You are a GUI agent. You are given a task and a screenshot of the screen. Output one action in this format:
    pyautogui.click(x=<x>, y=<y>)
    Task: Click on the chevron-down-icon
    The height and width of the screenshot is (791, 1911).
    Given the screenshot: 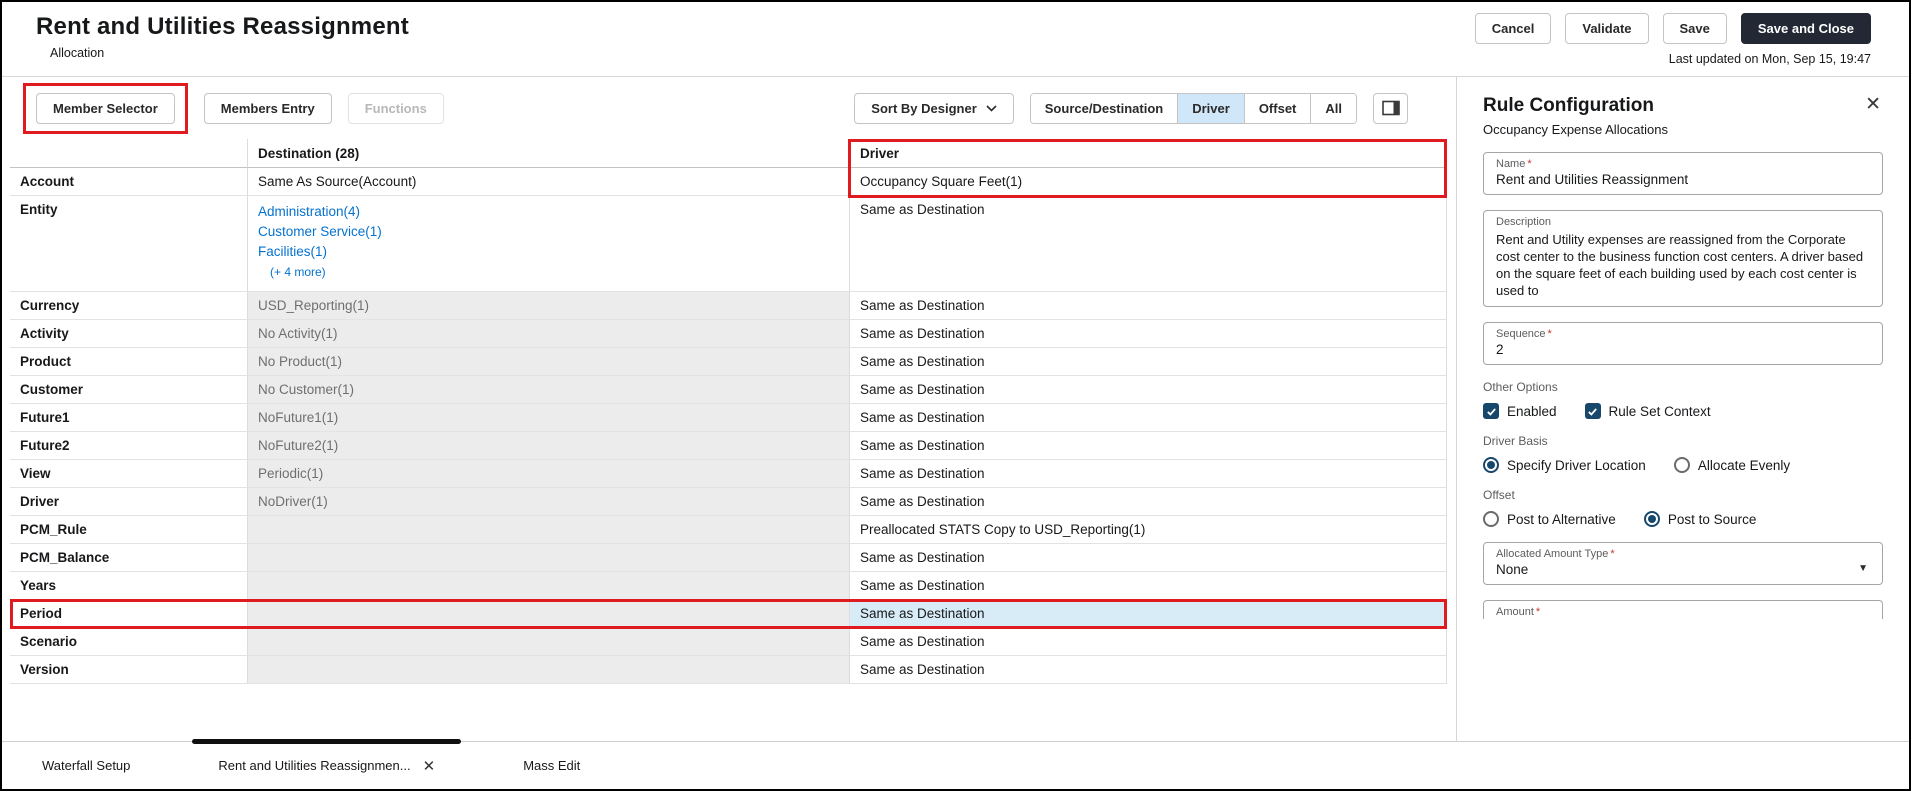 What is the action you would take?
    pyautogui.click(x=991, y=108)
    